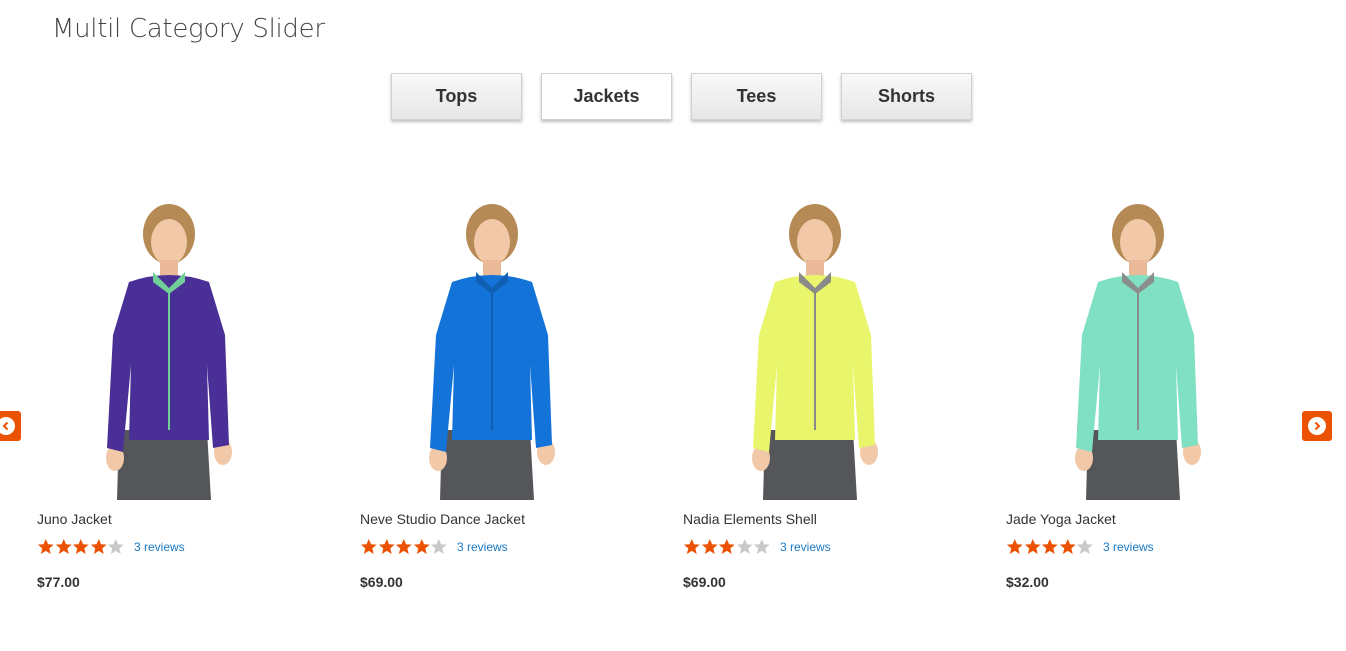  I want to click on product-card: Jade Yoga Jacket 3 reviews $32.00, so click(1156, 395).